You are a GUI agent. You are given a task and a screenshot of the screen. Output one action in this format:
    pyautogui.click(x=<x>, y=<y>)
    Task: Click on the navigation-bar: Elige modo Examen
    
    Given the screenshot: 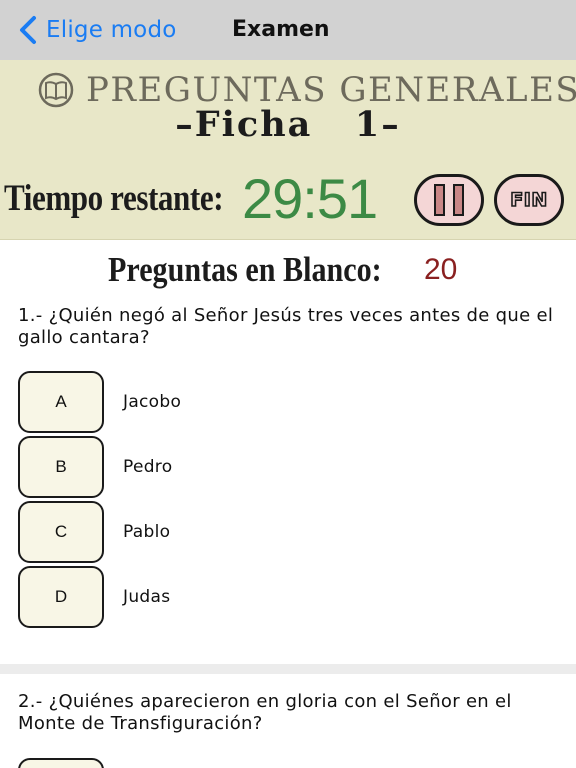 What is the action you would take?
    pyautogui.click(x=288, y=30)
    